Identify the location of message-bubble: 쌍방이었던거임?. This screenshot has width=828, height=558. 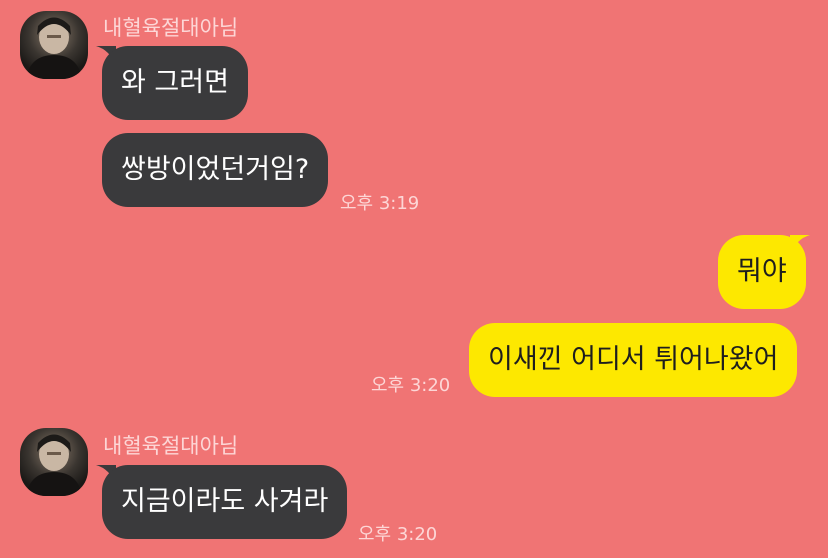
(215, 170).